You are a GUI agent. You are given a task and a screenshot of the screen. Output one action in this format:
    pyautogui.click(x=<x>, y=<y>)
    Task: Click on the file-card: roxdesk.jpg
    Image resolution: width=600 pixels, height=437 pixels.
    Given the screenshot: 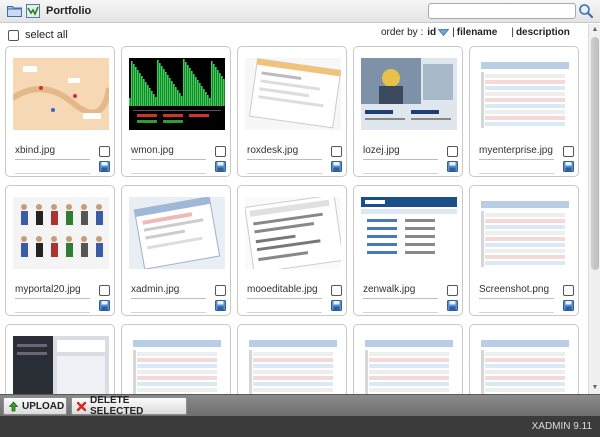 What is the action you would take?
    pyautogui.click(x=292, y=111)
    